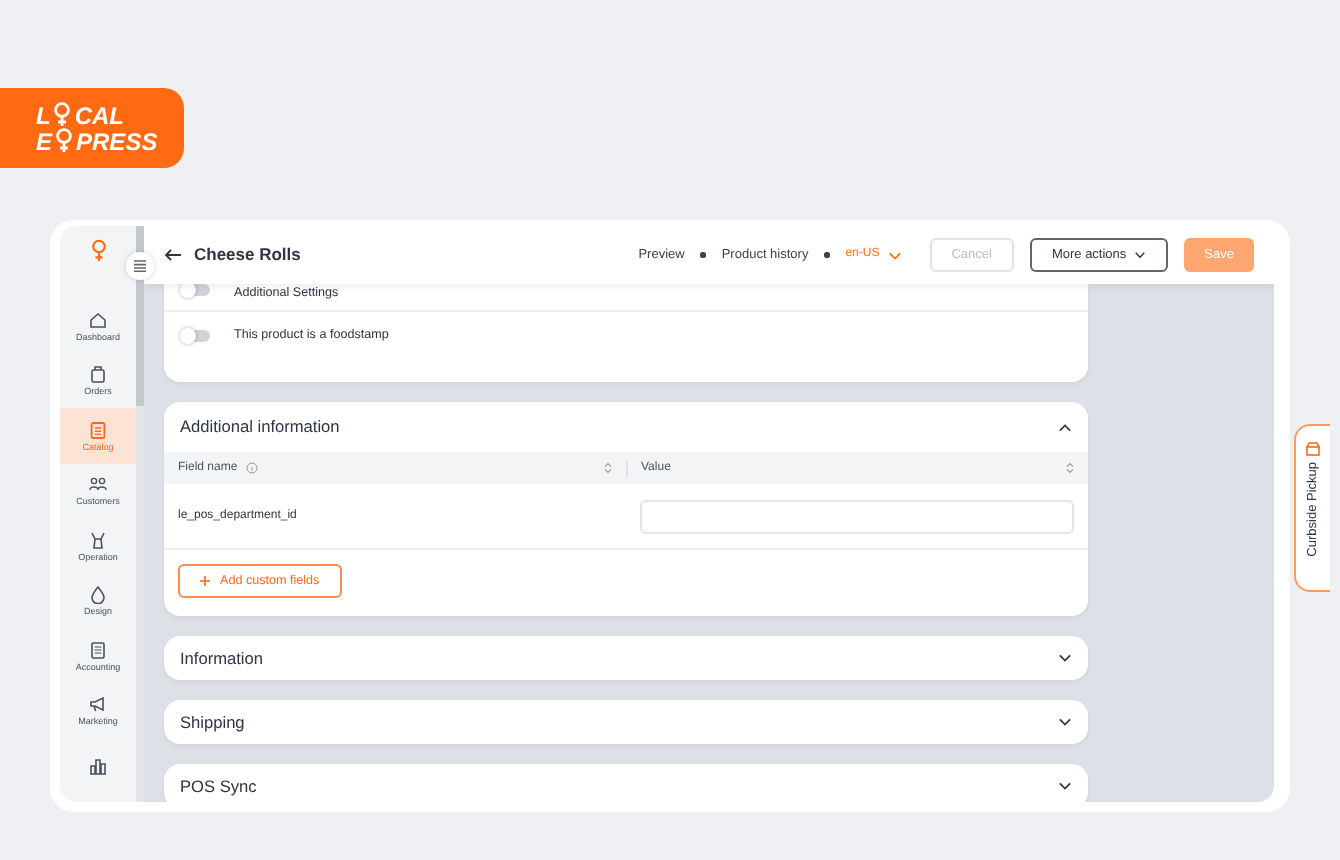  What do you see at coordinates (251, 468) in the screenshot?
I see `info-icon` at bounding box center [251, 468].